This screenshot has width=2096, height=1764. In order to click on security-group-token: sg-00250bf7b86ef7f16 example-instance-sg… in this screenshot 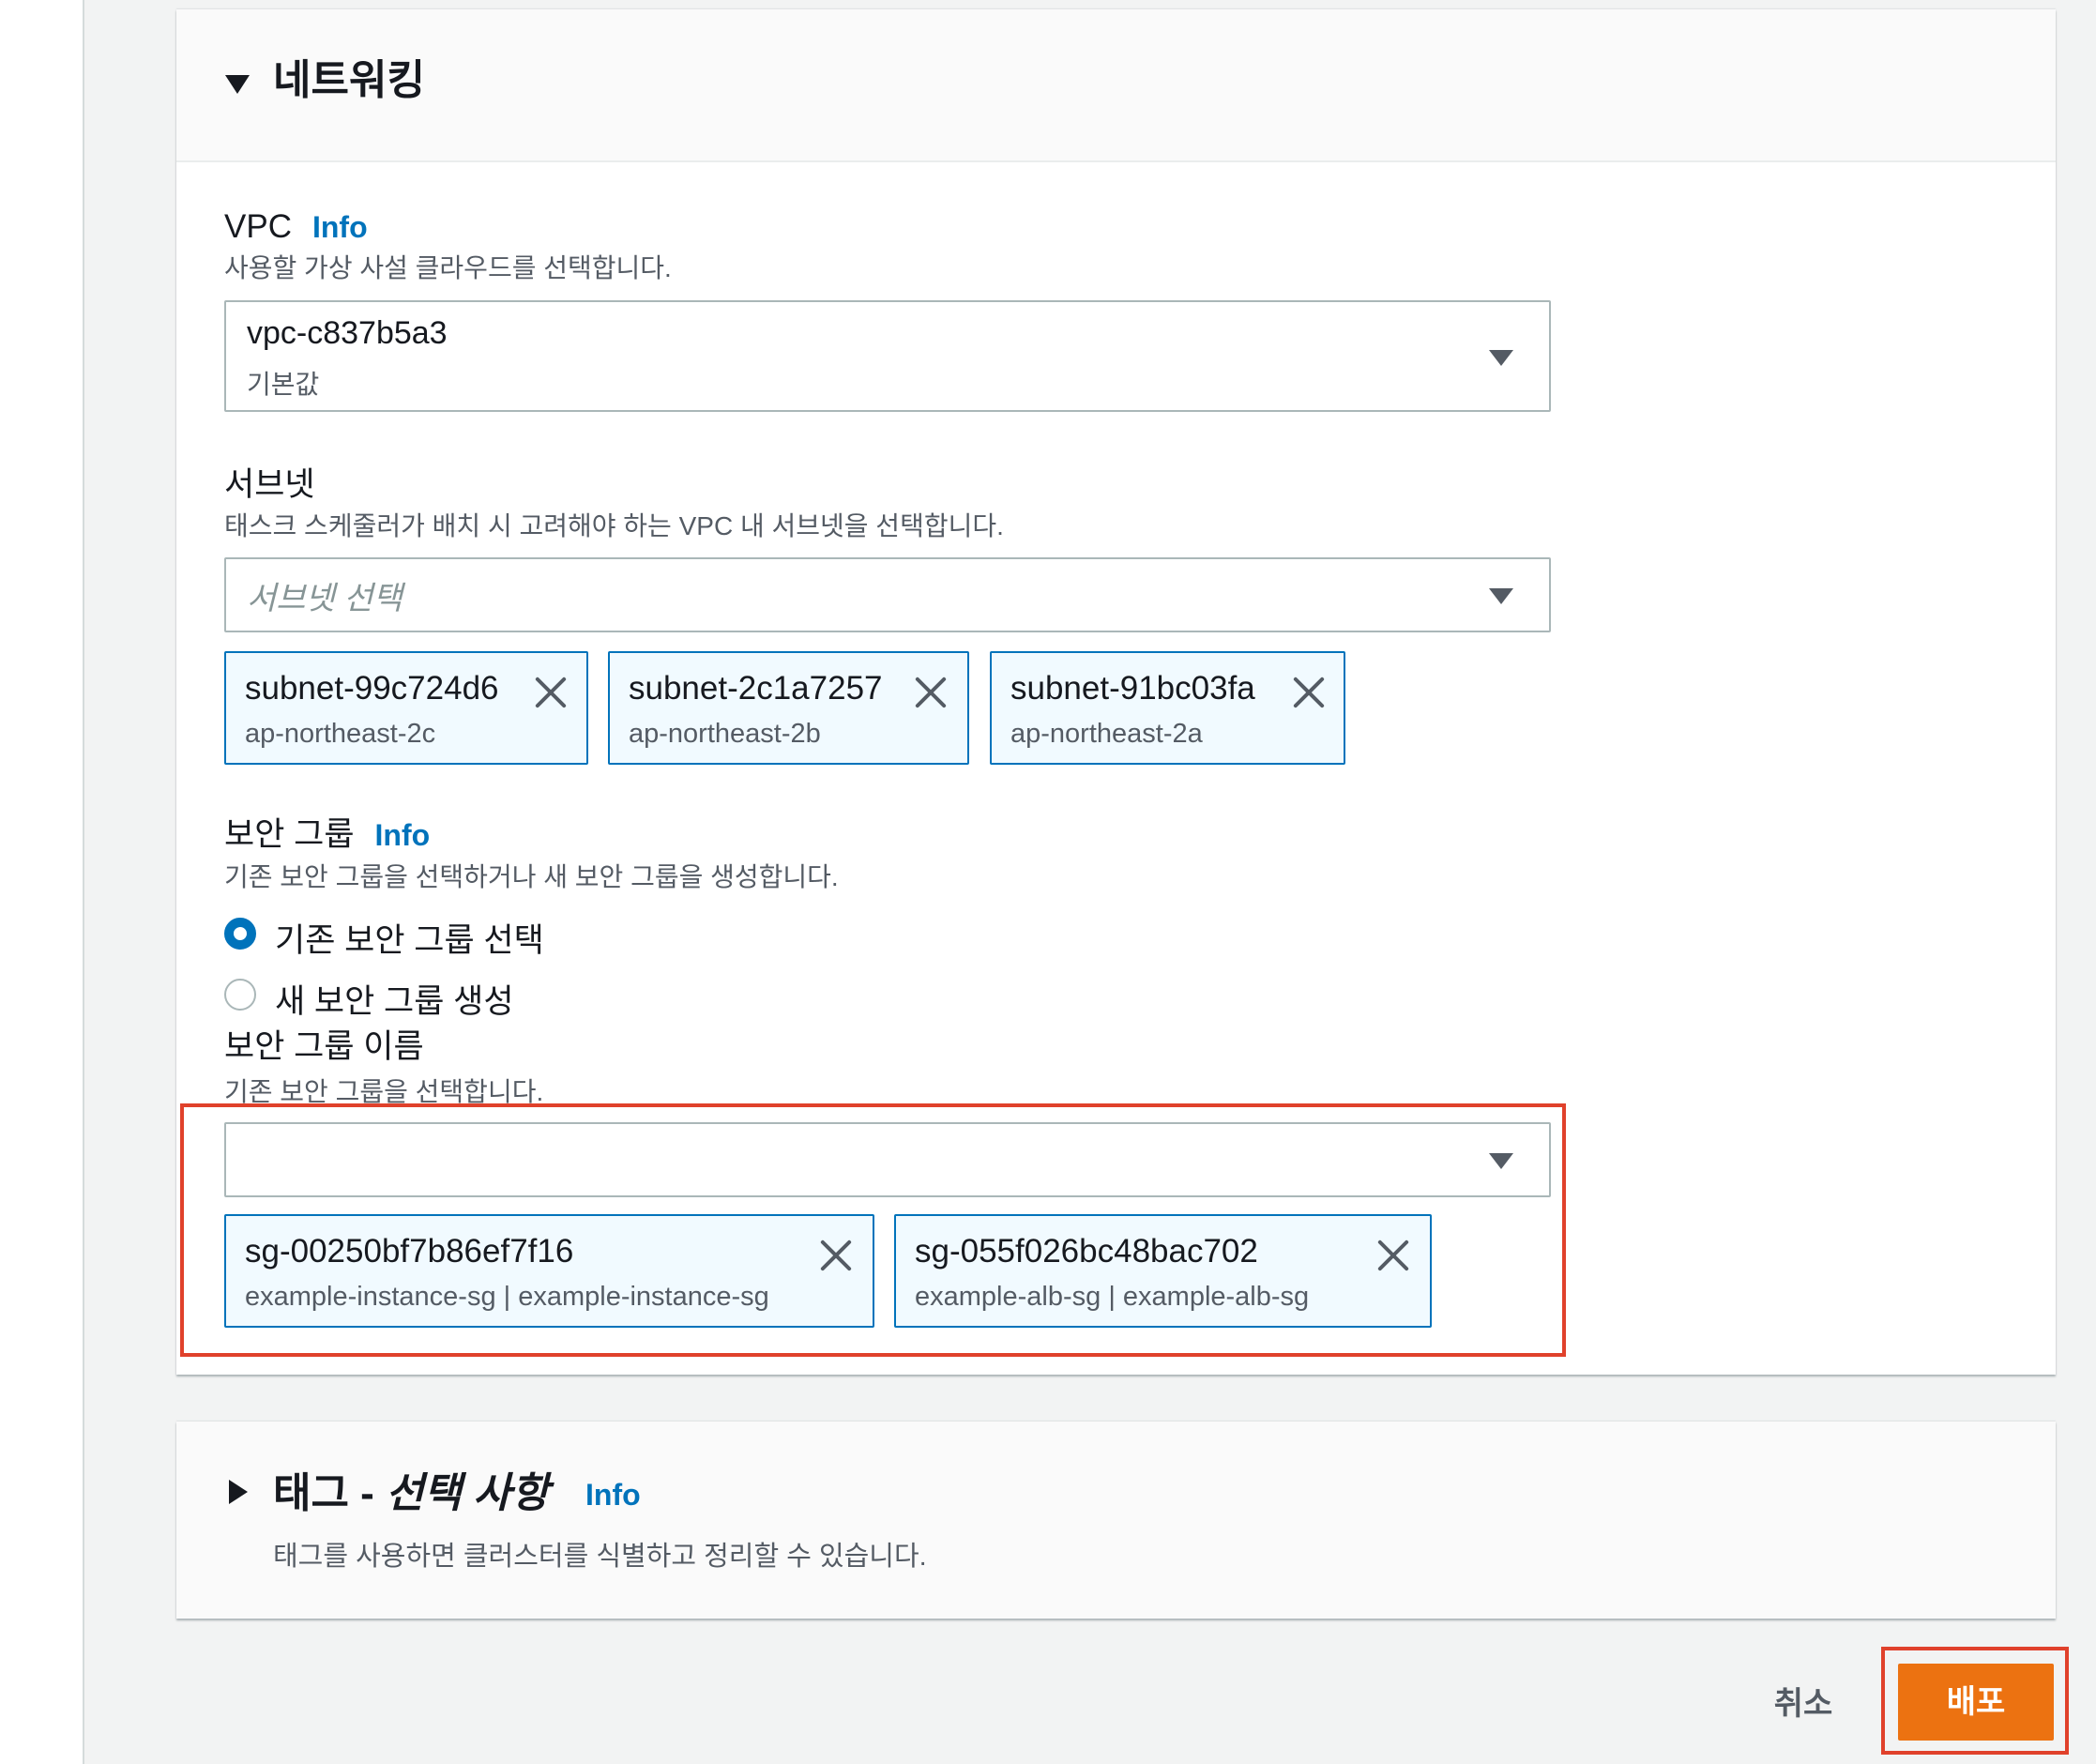, I will do `click(549, 1271)`.